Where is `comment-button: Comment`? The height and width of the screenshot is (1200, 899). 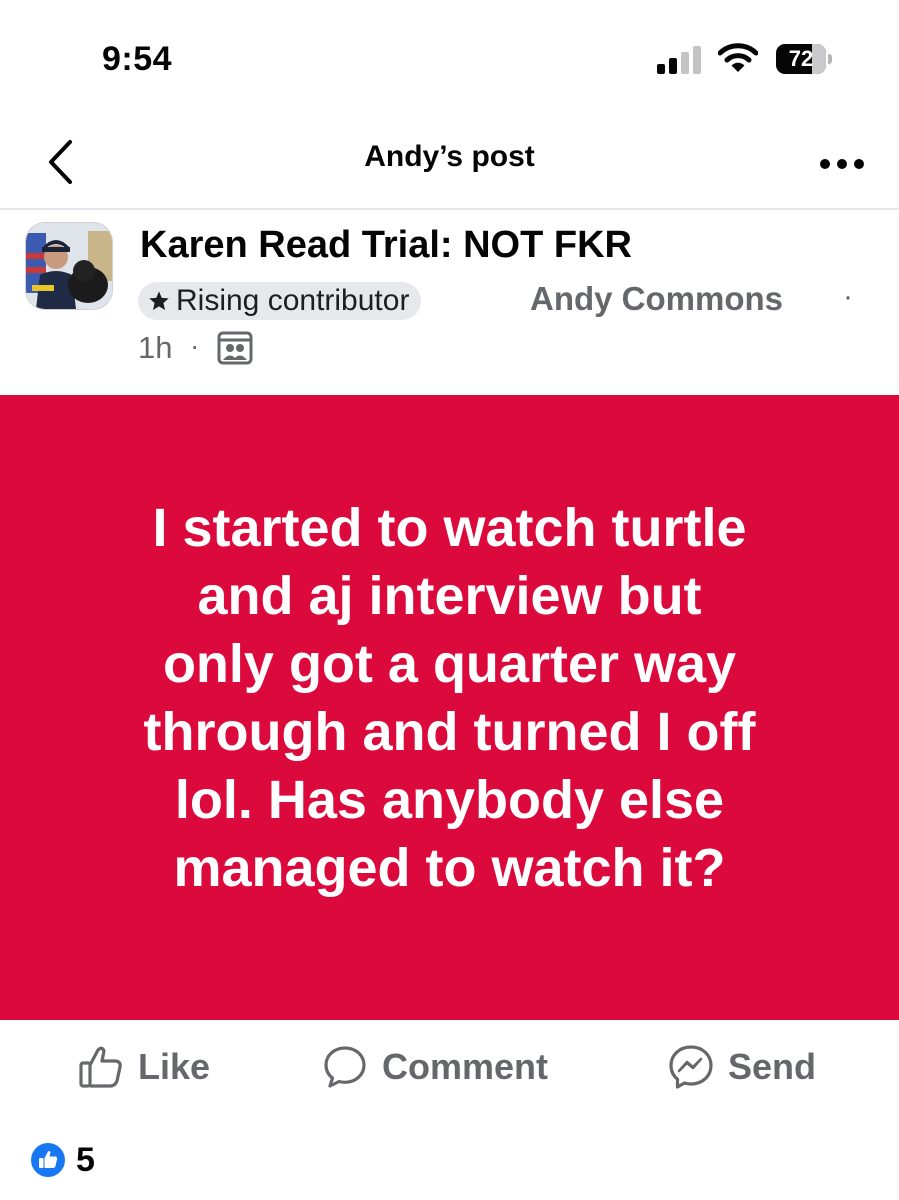
comment-button: Comment is located at coordinates (435, 1067).